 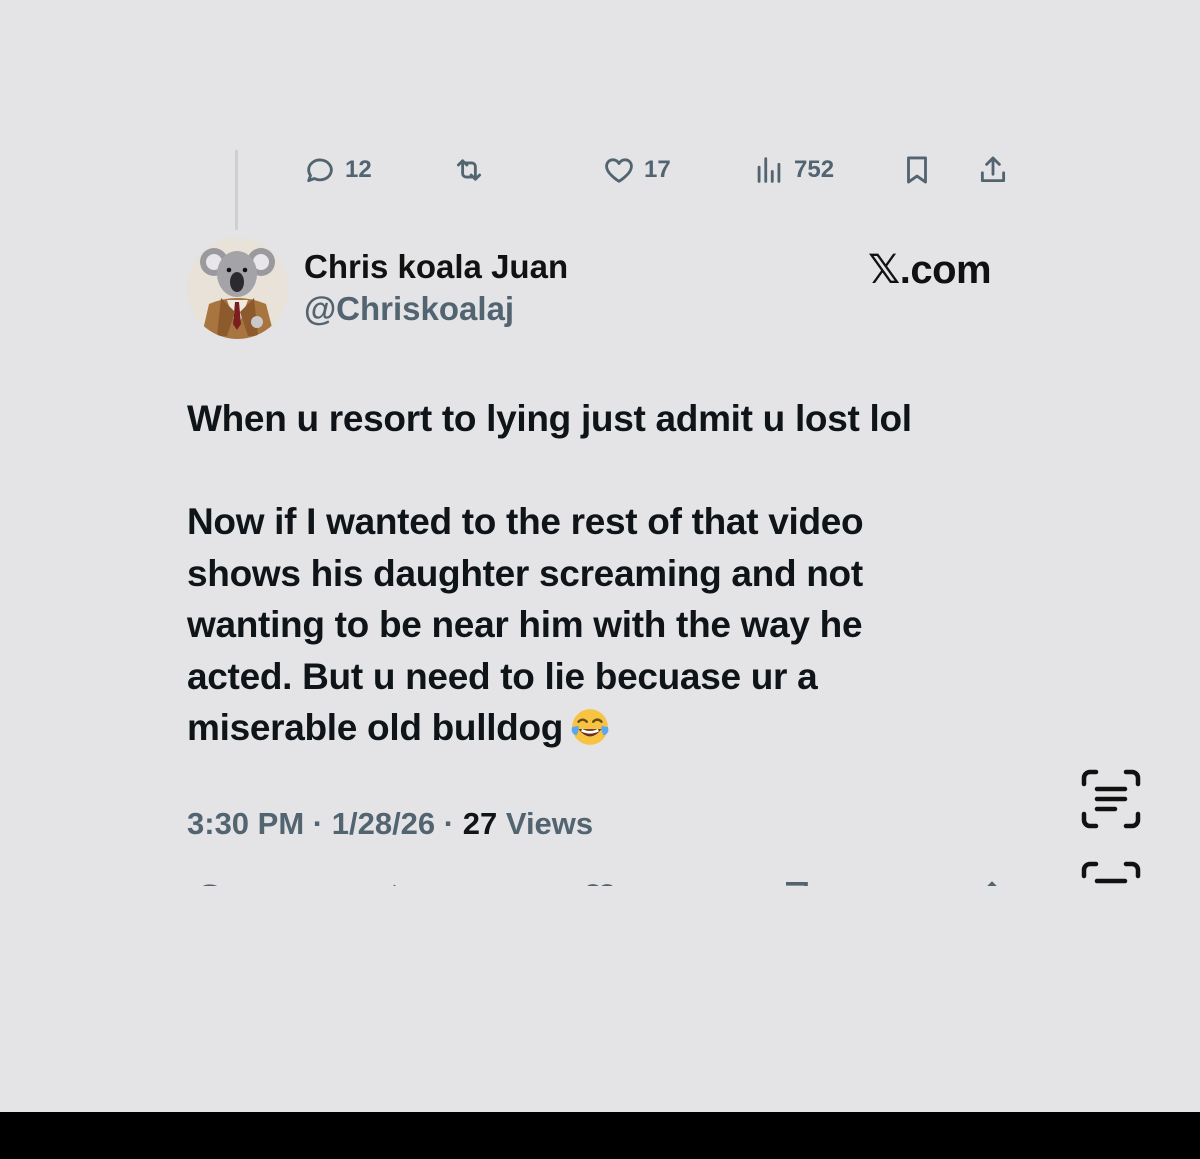 I want to click on share-button, so click(x=993, y=170).